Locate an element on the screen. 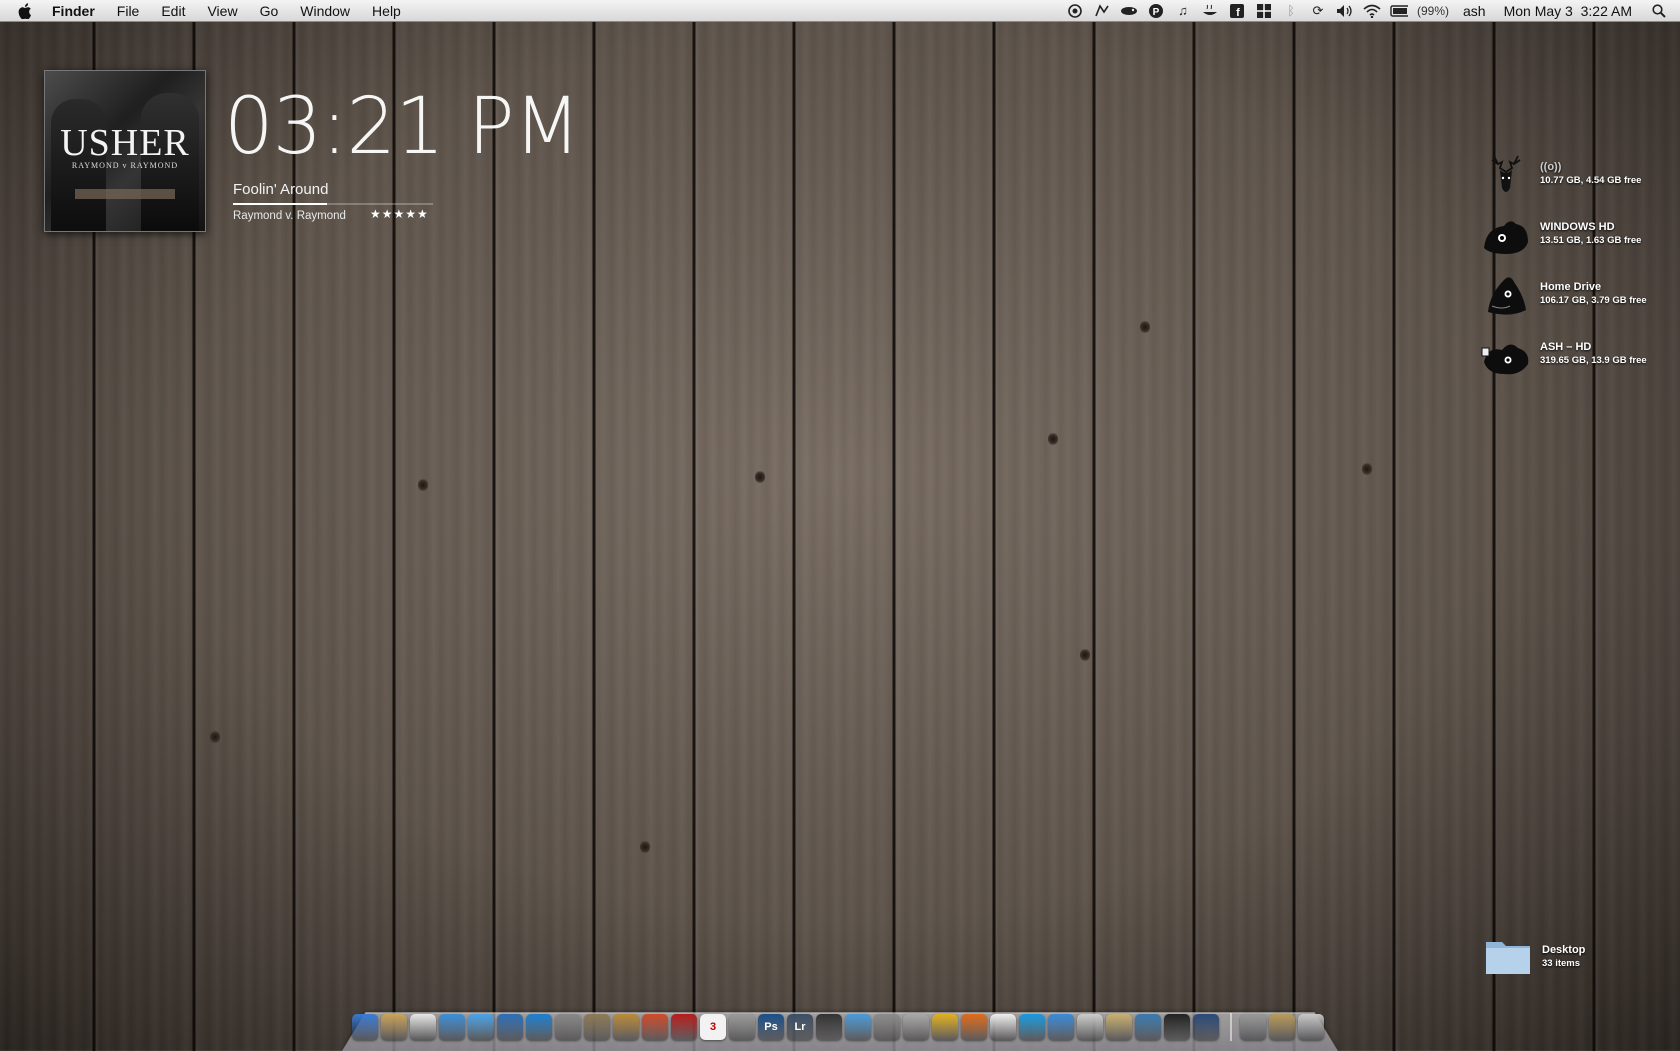  dock-garageband-icon is located at coordinates (626, 1027).